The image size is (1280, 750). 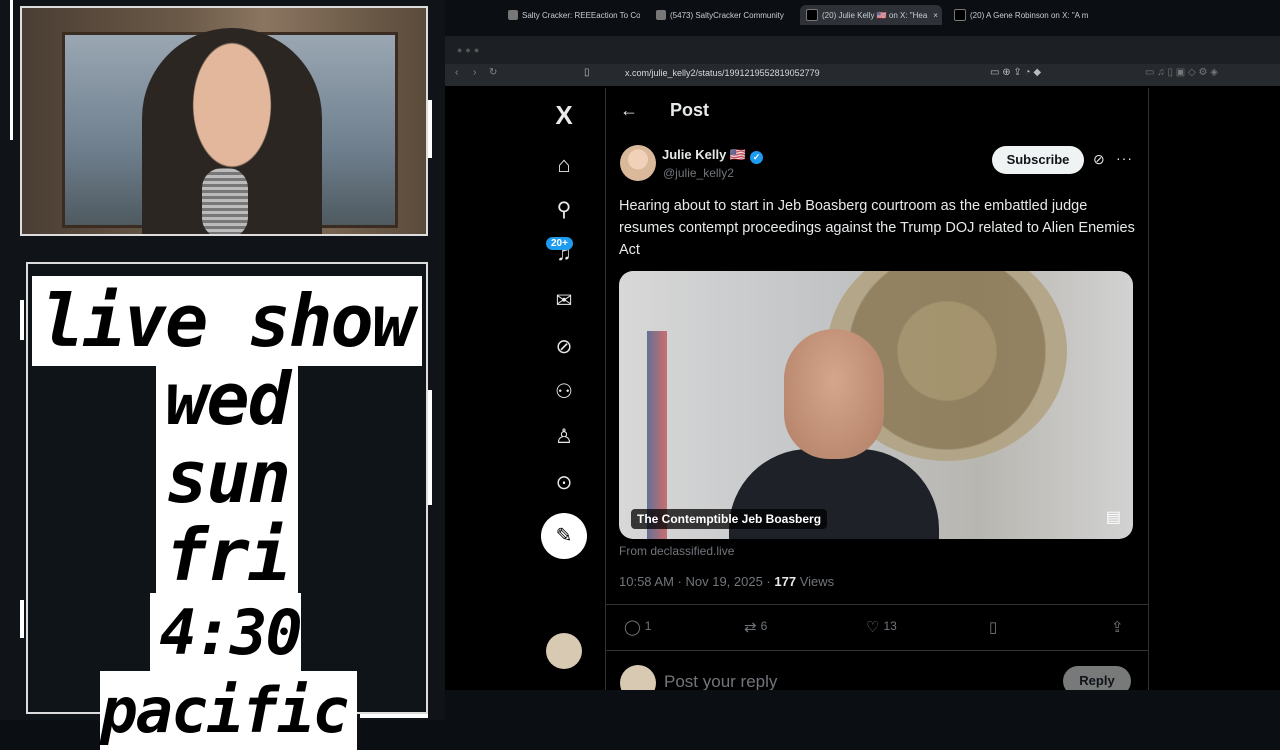 I want to click on grok-explain-icon: ⊘, so click(x=1099, y=159).